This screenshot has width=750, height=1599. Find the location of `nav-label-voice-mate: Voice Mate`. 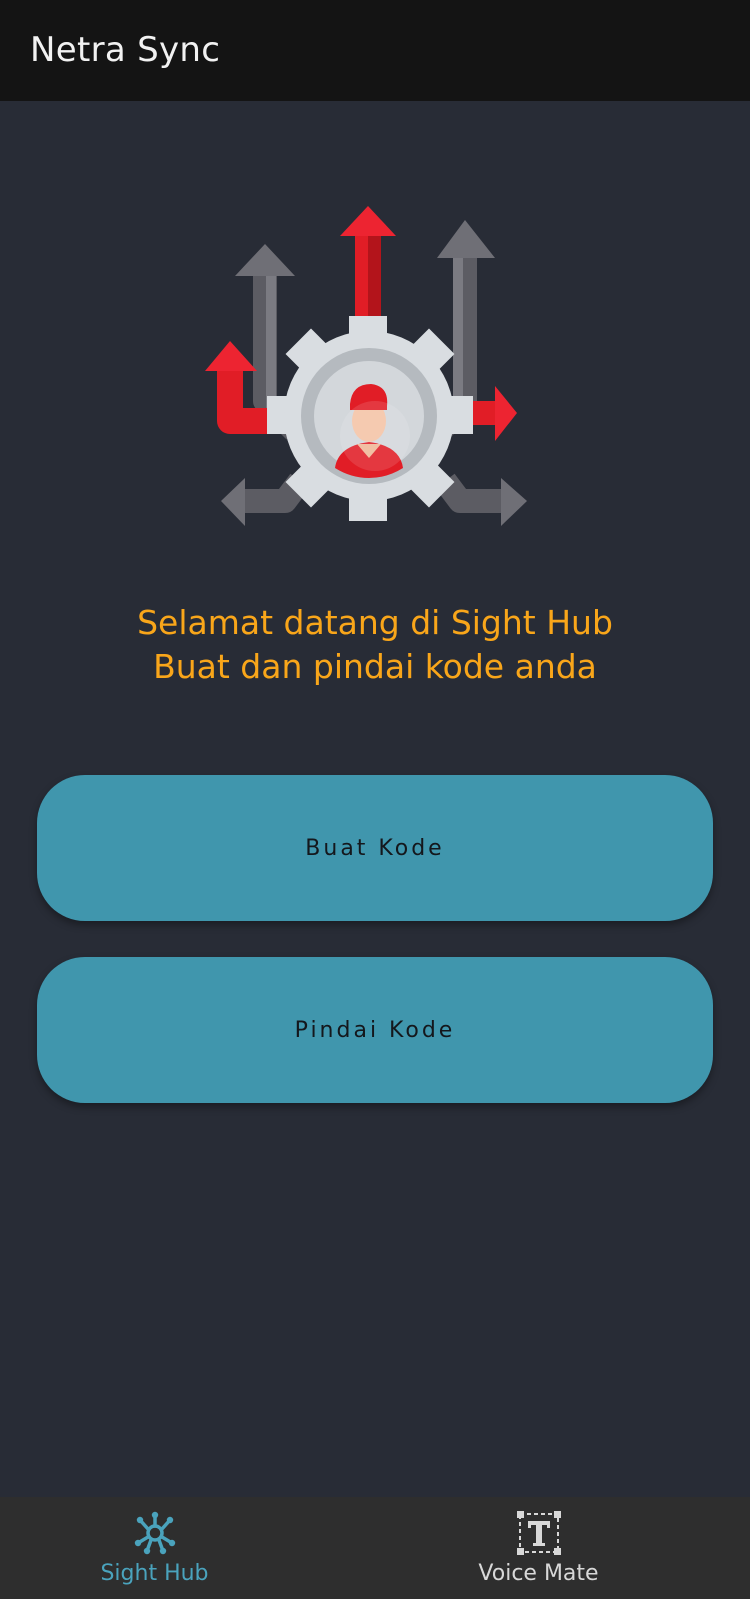

nav-label-voice-mate: Voice Mate is located at coordinates (538, 1573).